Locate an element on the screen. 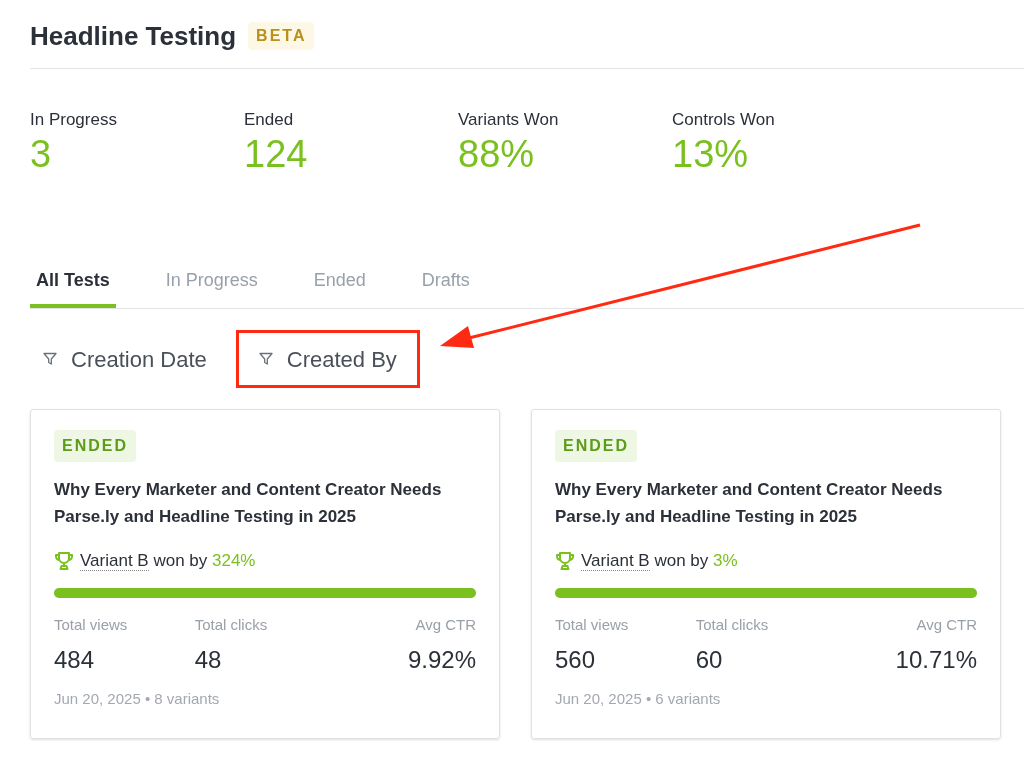 The height and width of the screenshot is (760, 1024). filter-button: Creation Date is located at coordinates (125, 359).